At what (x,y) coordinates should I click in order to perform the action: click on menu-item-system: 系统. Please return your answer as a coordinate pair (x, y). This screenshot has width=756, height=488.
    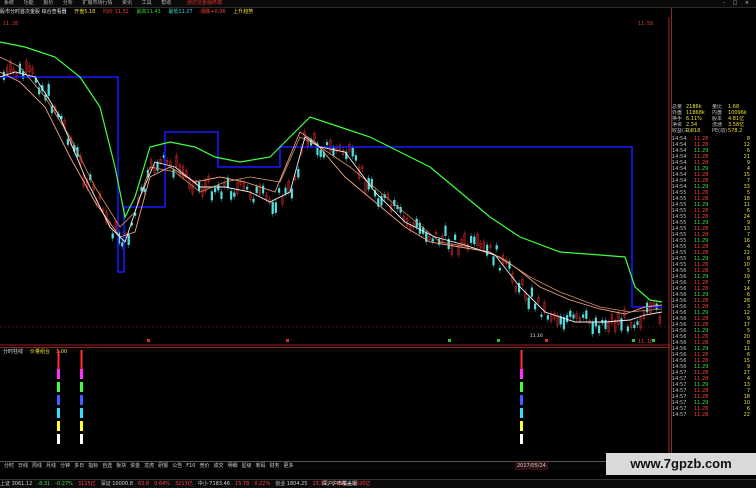
    Looking at the image, I should click on (9, 3).